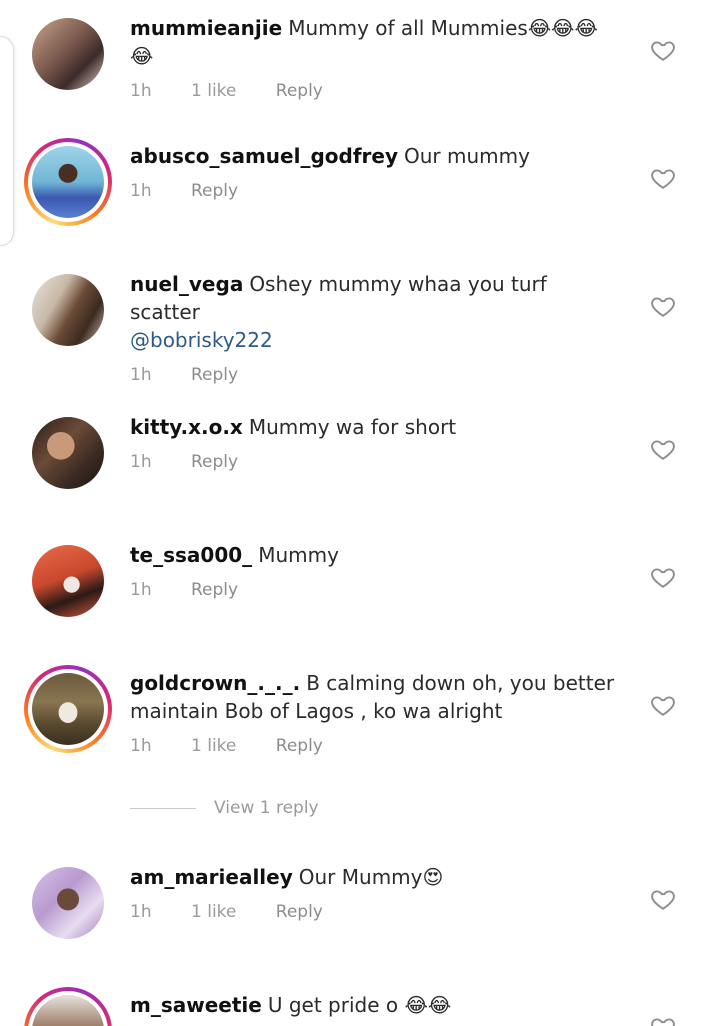 The height and width of the screenshot is (1026, 720). I want to click on view-replies-button: View 1 reply, so click(260, 811).